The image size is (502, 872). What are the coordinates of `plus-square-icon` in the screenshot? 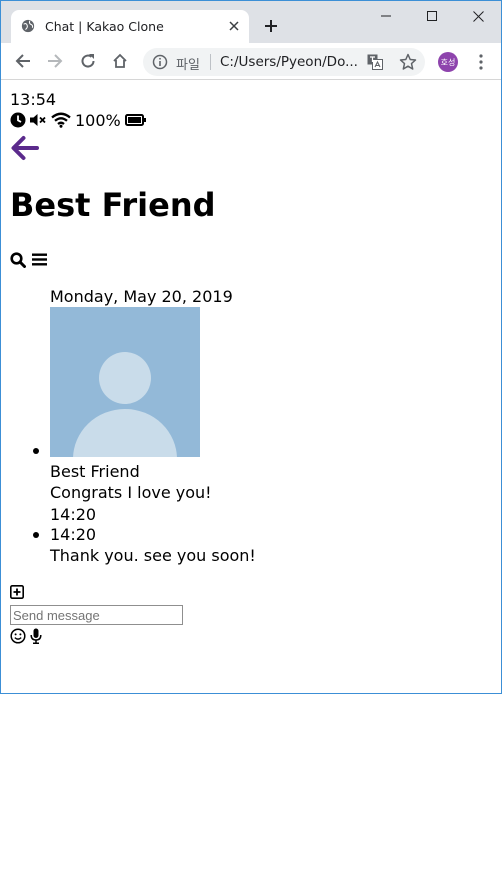 It's located at (17, 592).